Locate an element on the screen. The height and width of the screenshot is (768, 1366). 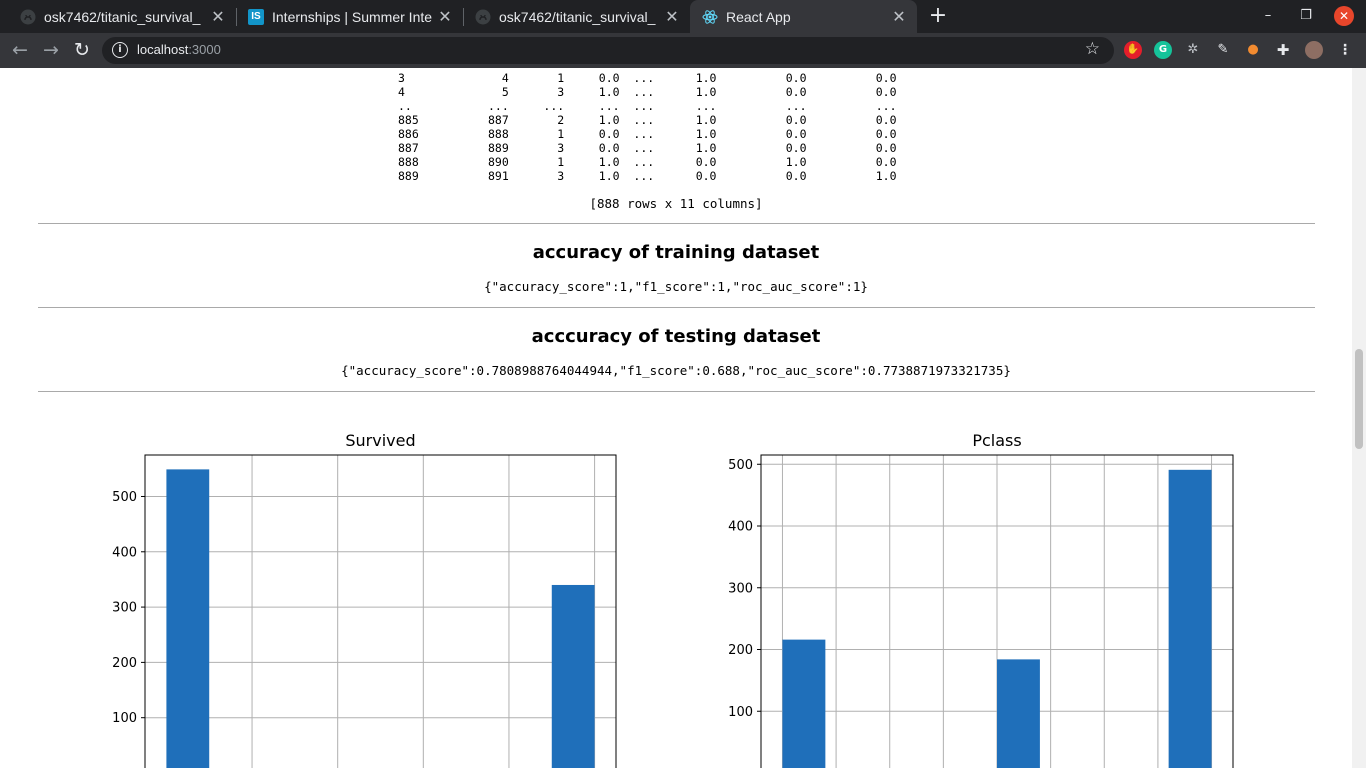
chart-title: Survived is located at coordinates (380, 441).